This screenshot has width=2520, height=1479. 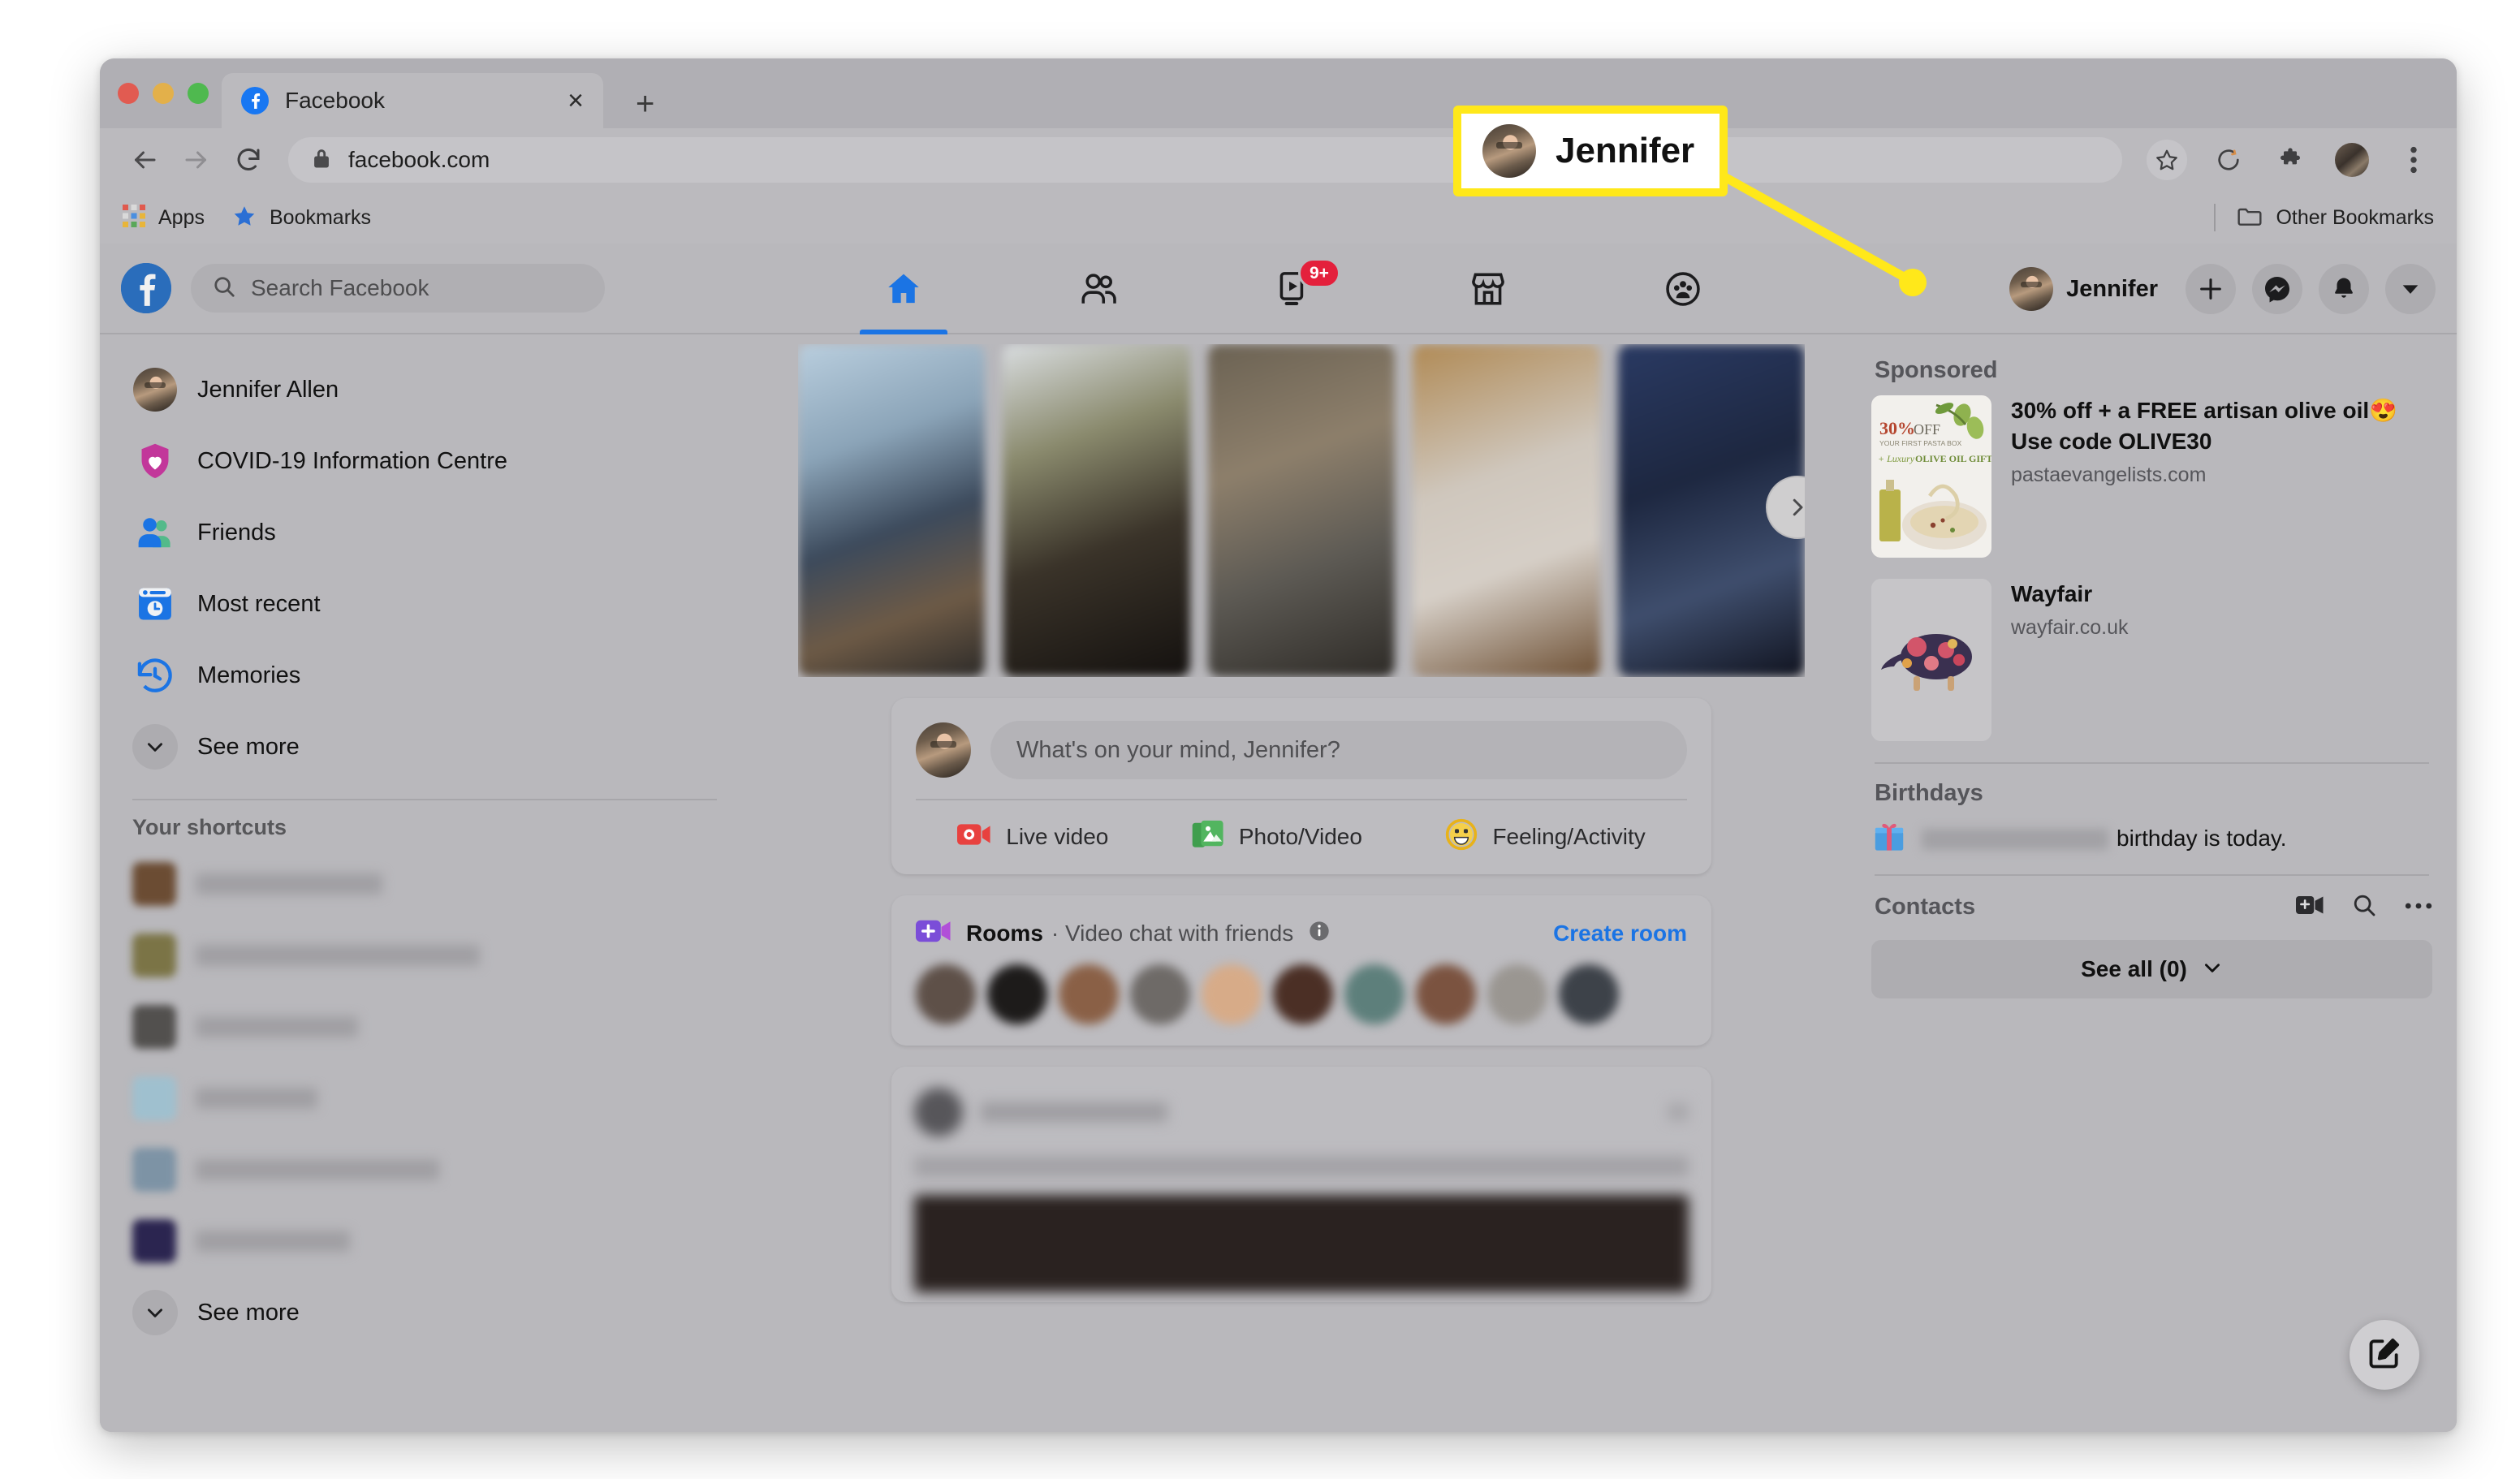 I want to click on browser-tab: Facebook ×, so click(x=413, y=100).